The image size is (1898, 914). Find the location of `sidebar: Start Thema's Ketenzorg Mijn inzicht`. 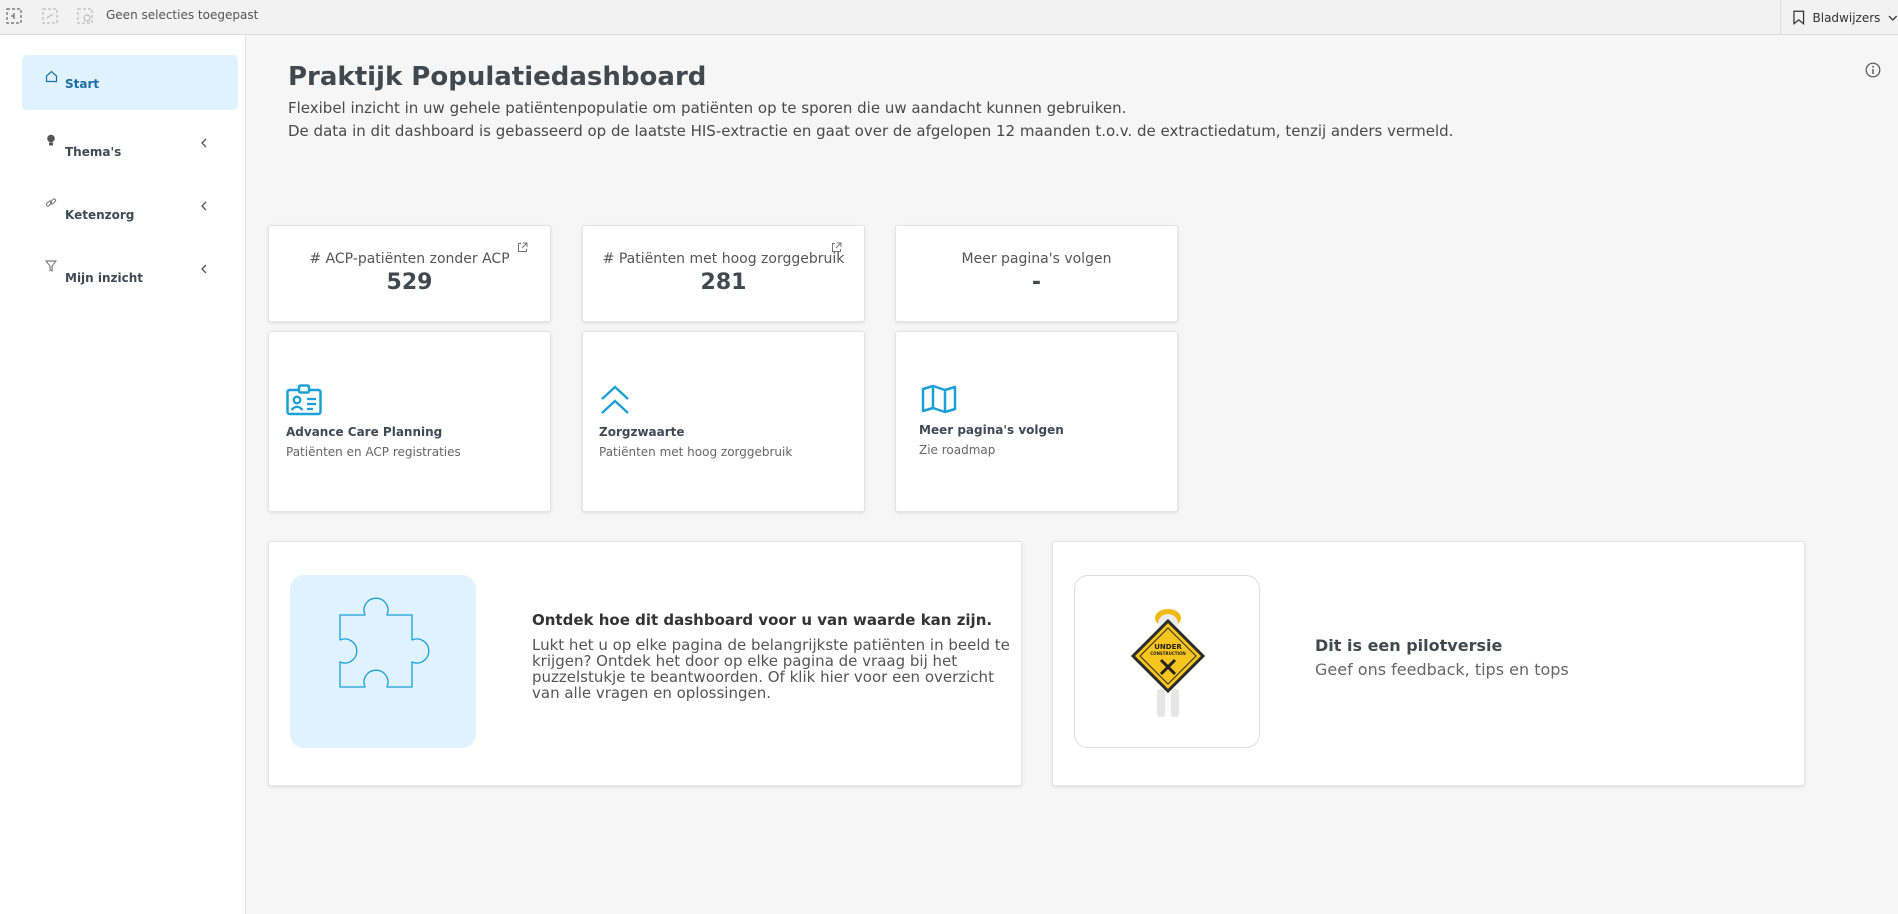

sidebar: Start Thema's Ketenzorg Mijn inzicht is located at coordinates (123, 474).